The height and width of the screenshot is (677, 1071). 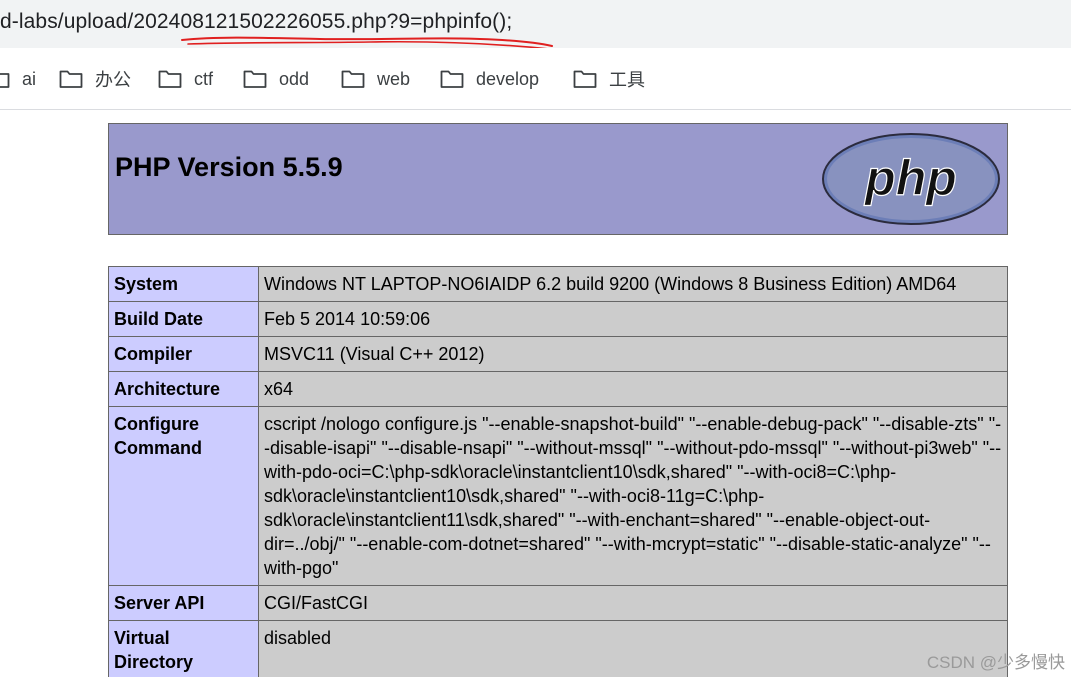 I want to click on phpinfo-header: PHP Version 5.5.9 php, so click(x=558, y=179).